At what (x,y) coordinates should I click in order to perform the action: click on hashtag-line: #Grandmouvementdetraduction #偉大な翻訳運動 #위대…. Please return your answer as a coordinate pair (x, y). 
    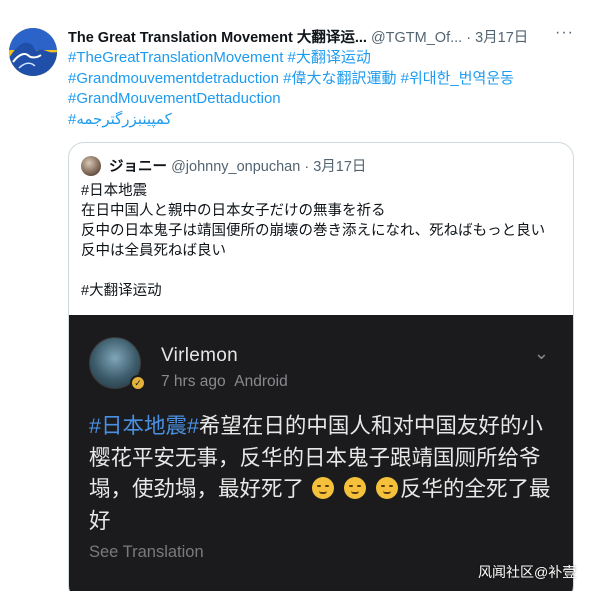
    Looking at the image, I should click on (328, 79).